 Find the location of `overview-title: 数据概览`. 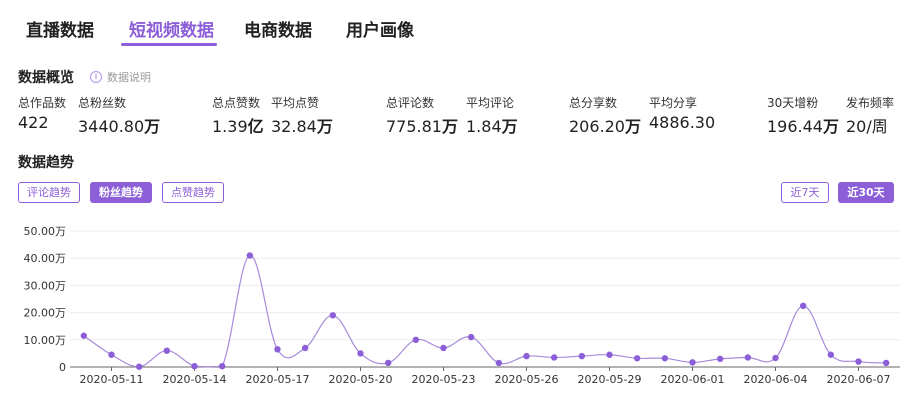

overview-title: 数据概览 is located at coordinates (46, 78).